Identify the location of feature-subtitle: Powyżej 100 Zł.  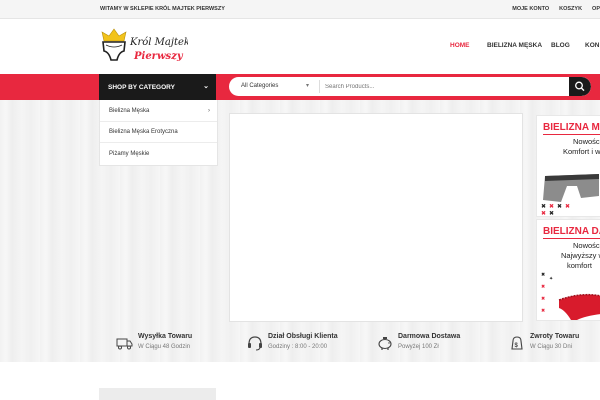
(418, 347).